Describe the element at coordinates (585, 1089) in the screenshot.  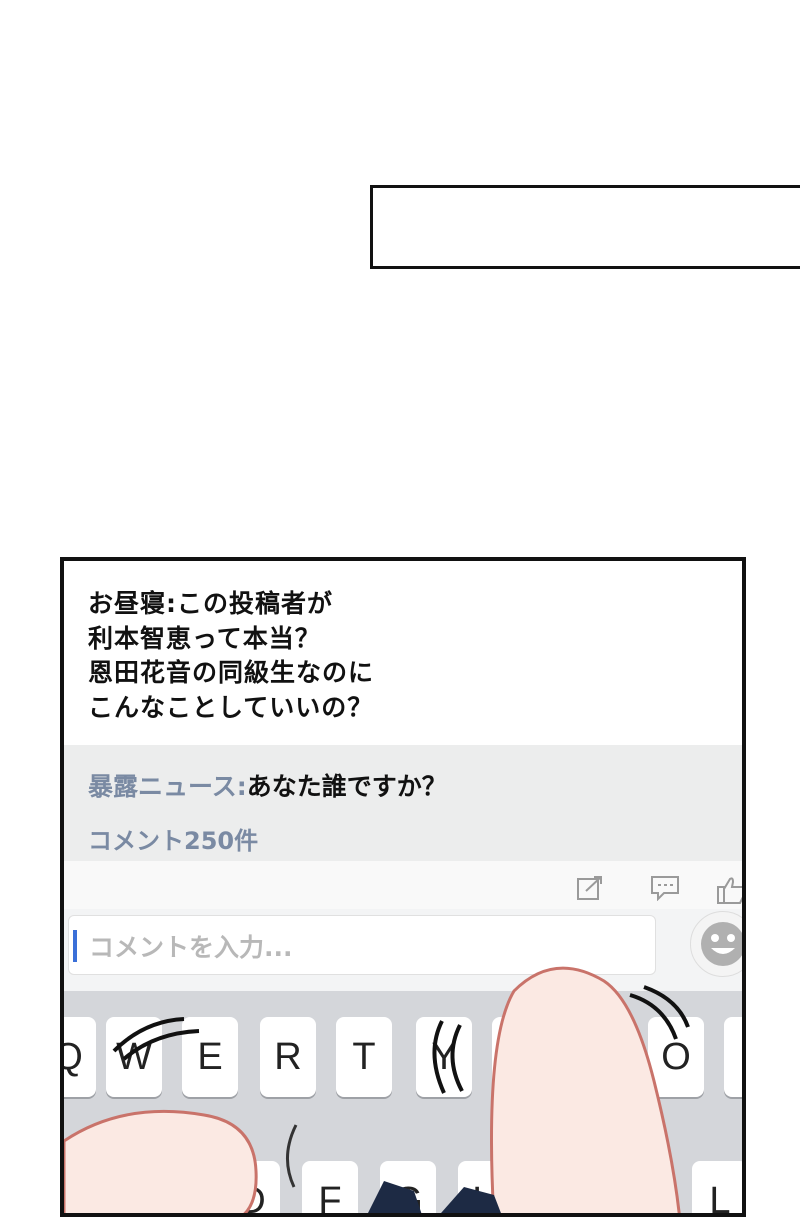
I see `right-finger-illustration` at that location.